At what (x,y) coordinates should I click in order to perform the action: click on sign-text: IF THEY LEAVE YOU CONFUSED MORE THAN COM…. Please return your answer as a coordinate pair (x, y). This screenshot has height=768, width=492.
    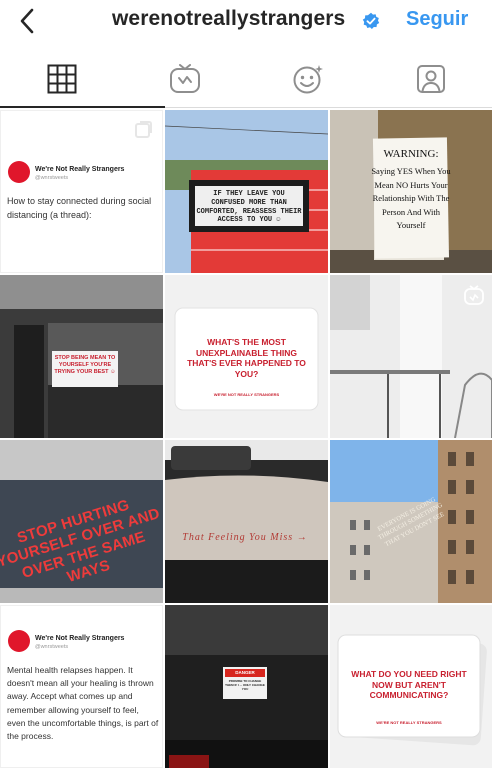
    Looking at the image, I should click on (249, 207).